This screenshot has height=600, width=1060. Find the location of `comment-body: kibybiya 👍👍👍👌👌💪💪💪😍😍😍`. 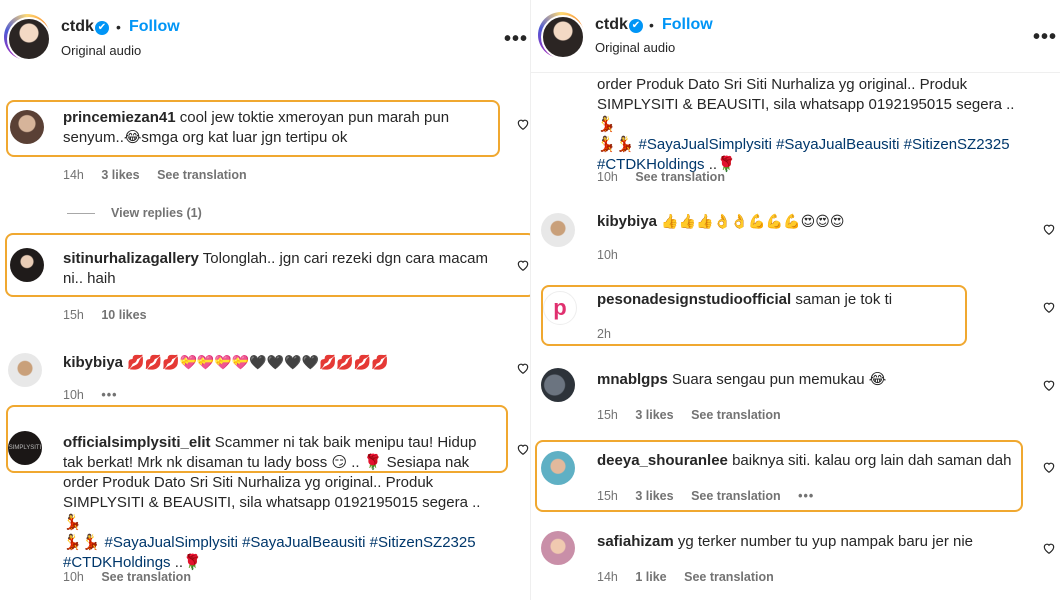

comment-body: kibybiya 👍👍👍👌👌💪💪💪😍😍😍 is located at coordinates (807, 221).